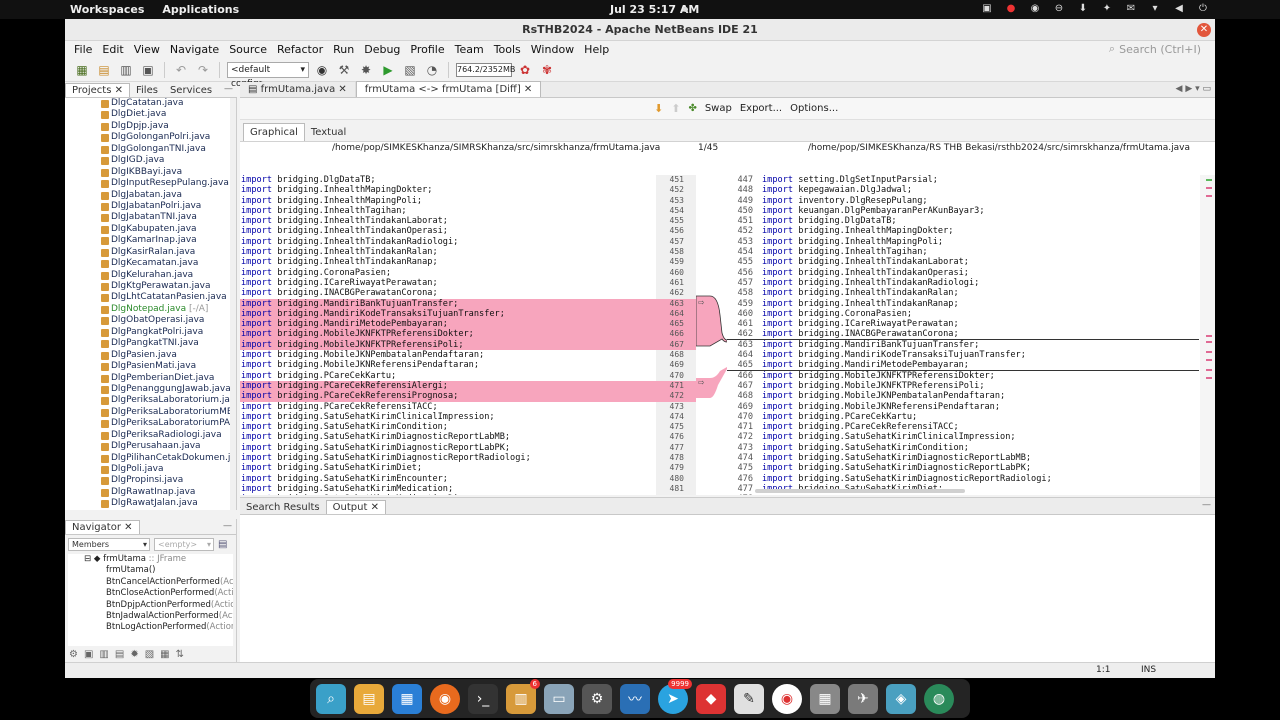 Image resolution: width=1280 pixels, height=720 pixels. Describe the element at coordinates (88, 654) in the screenshot. I see `static-icon: ▣` at that location.